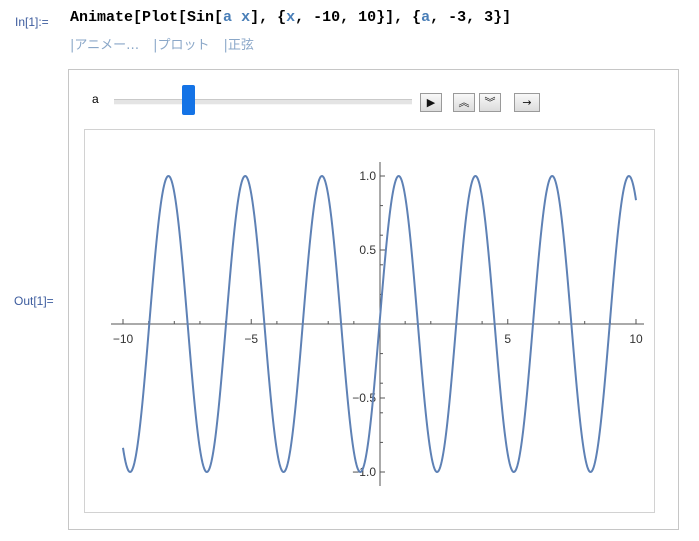 The width and height of the screenshot is (699, 541). What do you see at coordinates (507, 339) in the screenshot?
I see `x-tick-label: 5` at bounding box center [507, 339].